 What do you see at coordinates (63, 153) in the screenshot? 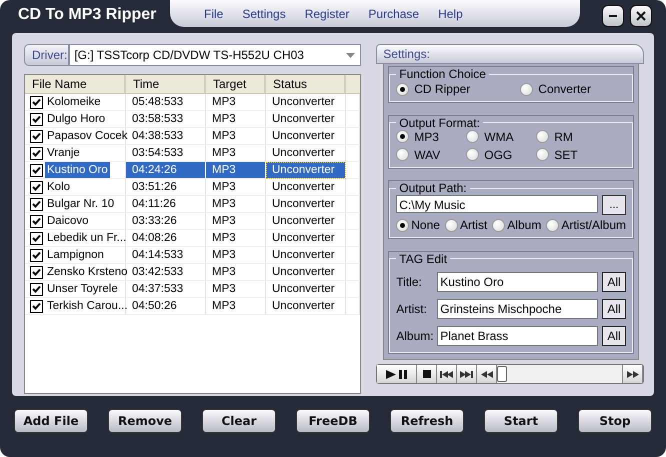
I see `table-cell-text: Vranje` at bounding box center [63, 153].